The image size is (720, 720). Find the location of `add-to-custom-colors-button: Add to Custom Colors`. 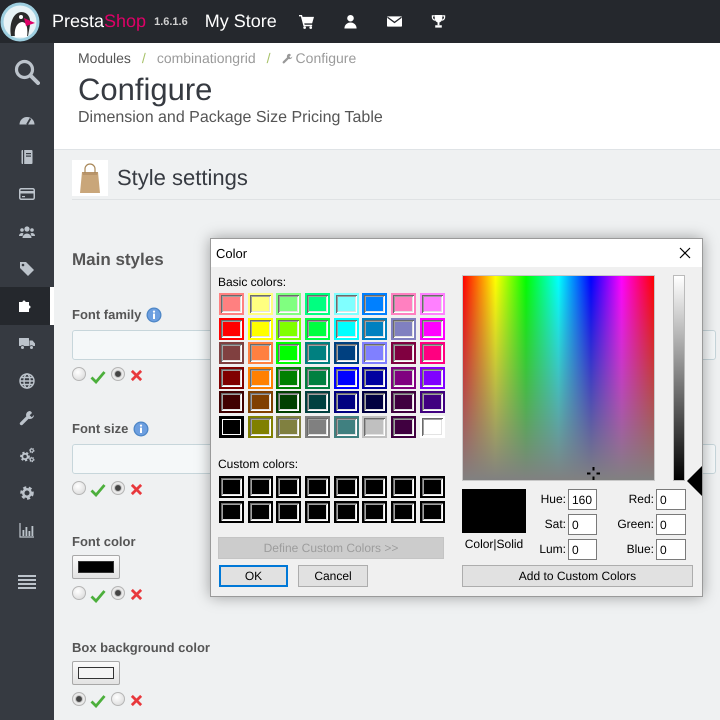

add-to-custom-colors-button: Add to Custom Colors is located at coordinates (577, 576).